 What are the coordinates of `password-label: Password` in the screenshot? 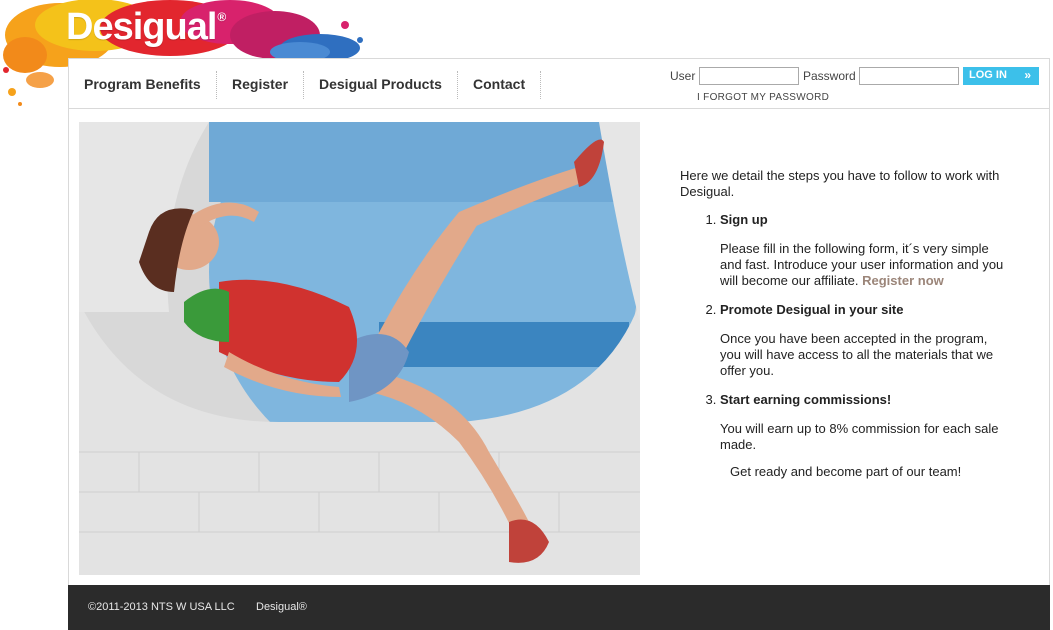 It's located at (829, 76).